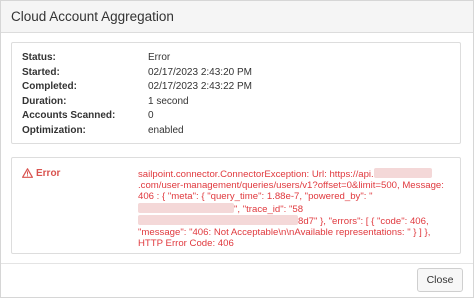 This screenshot has width=474, height=298. I want to click on status-value: Error, so click(159, 57).